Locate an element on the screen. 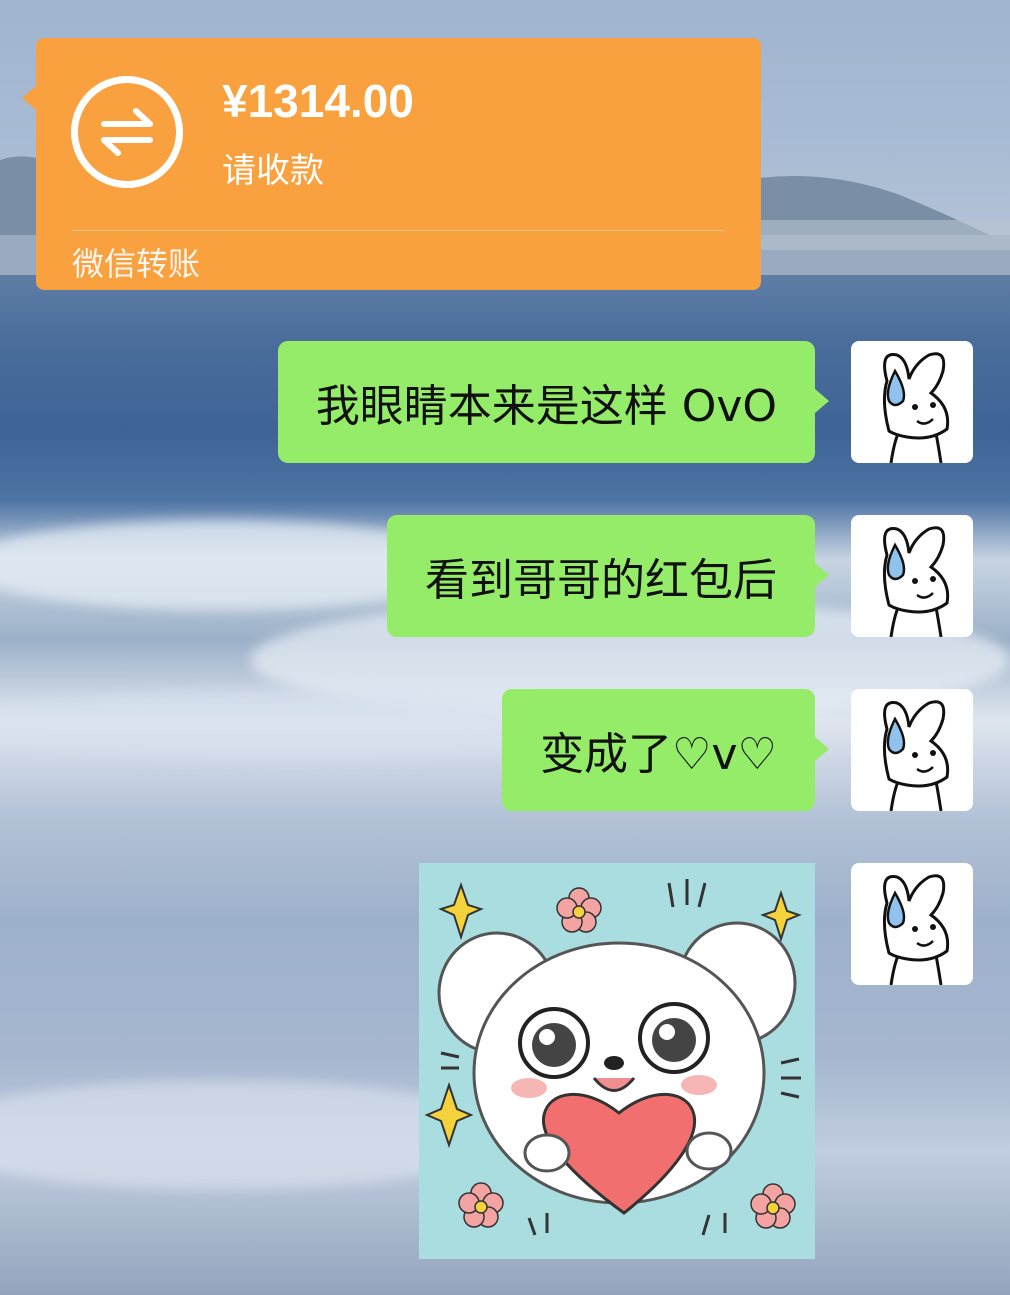  transfer-arrows-icon is located at coordinates (127, 132).